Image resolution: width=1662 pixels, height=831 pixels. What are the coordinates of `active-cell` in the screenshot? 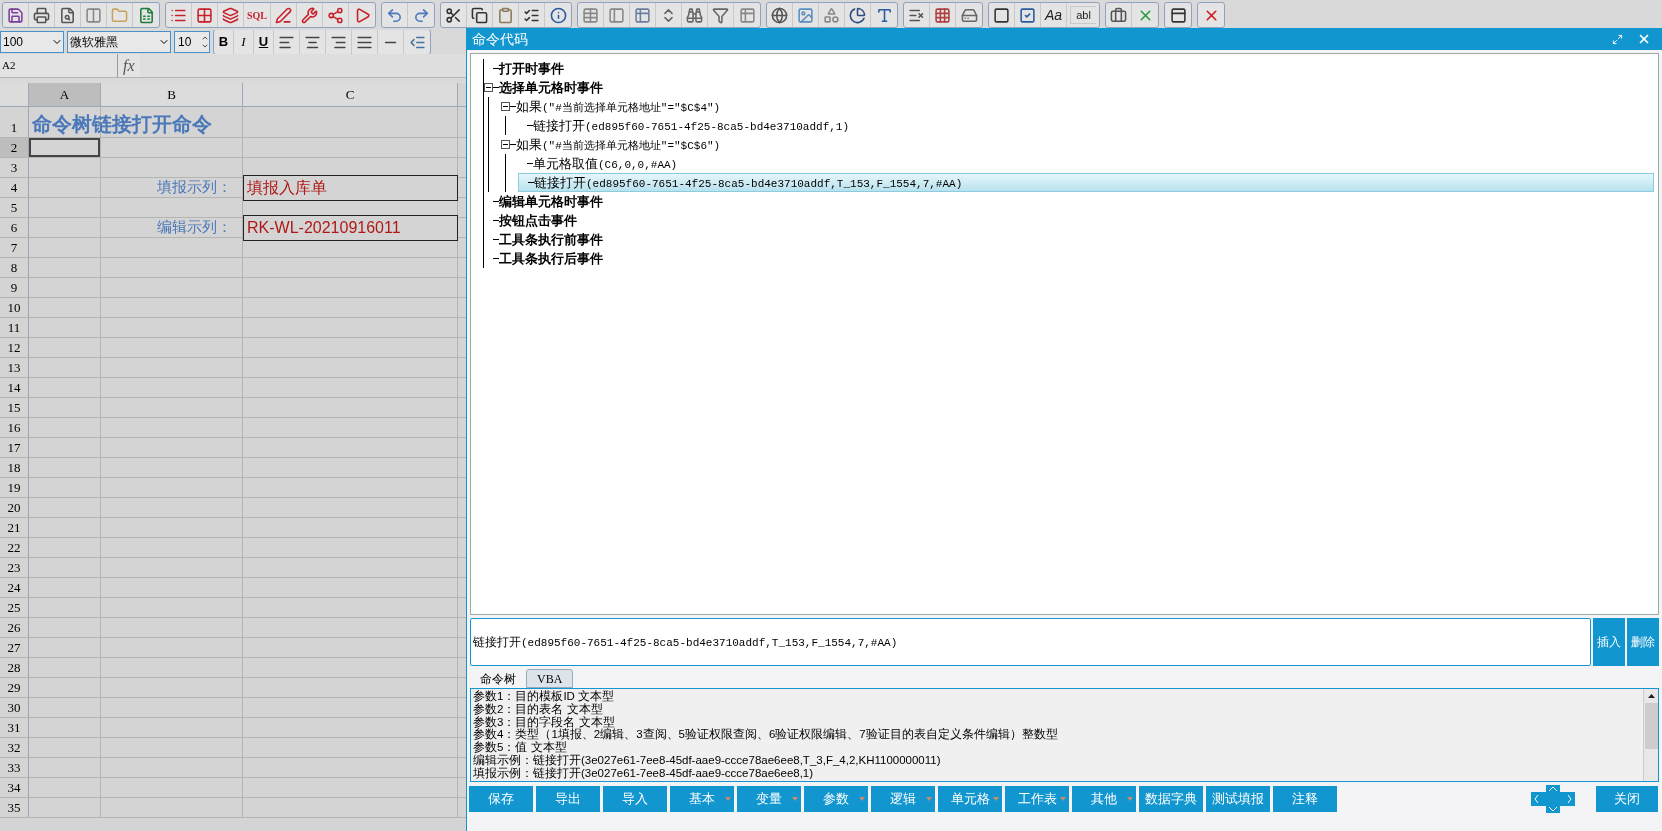 It's located at (64, 147).